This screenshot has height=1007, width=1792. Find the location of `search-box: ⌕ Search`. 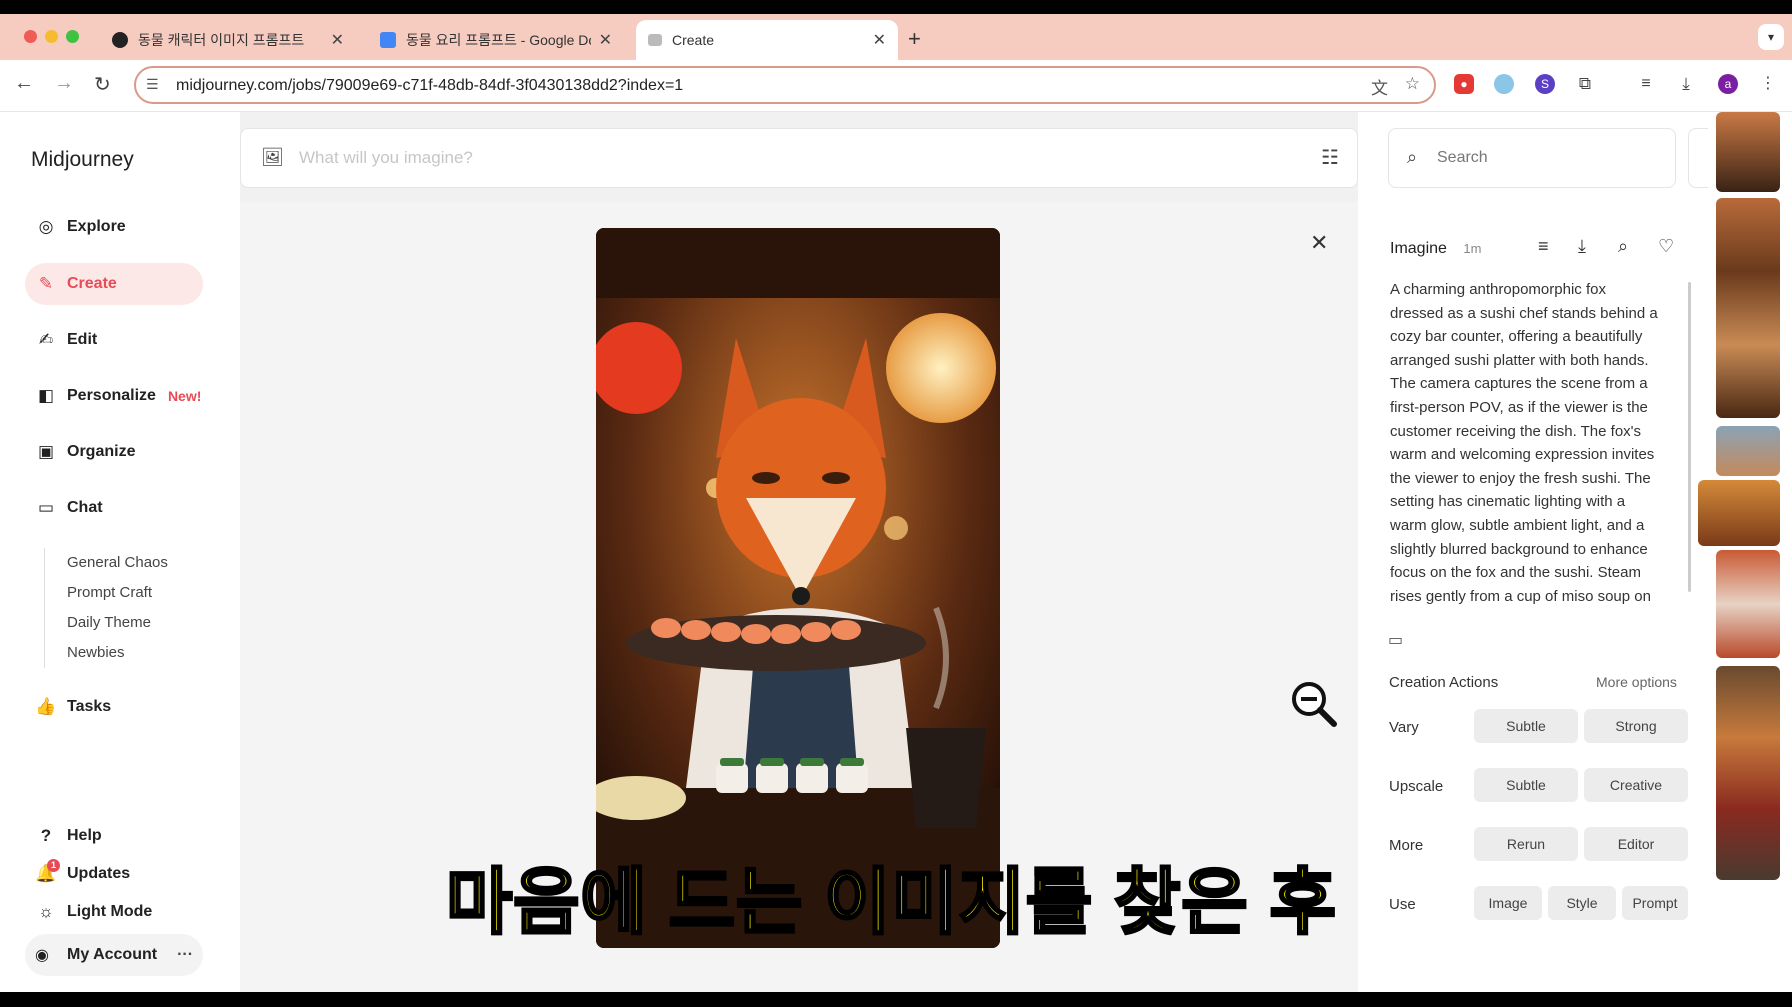

search-box: ⌕ Search is located at coordinates (1532, 158).